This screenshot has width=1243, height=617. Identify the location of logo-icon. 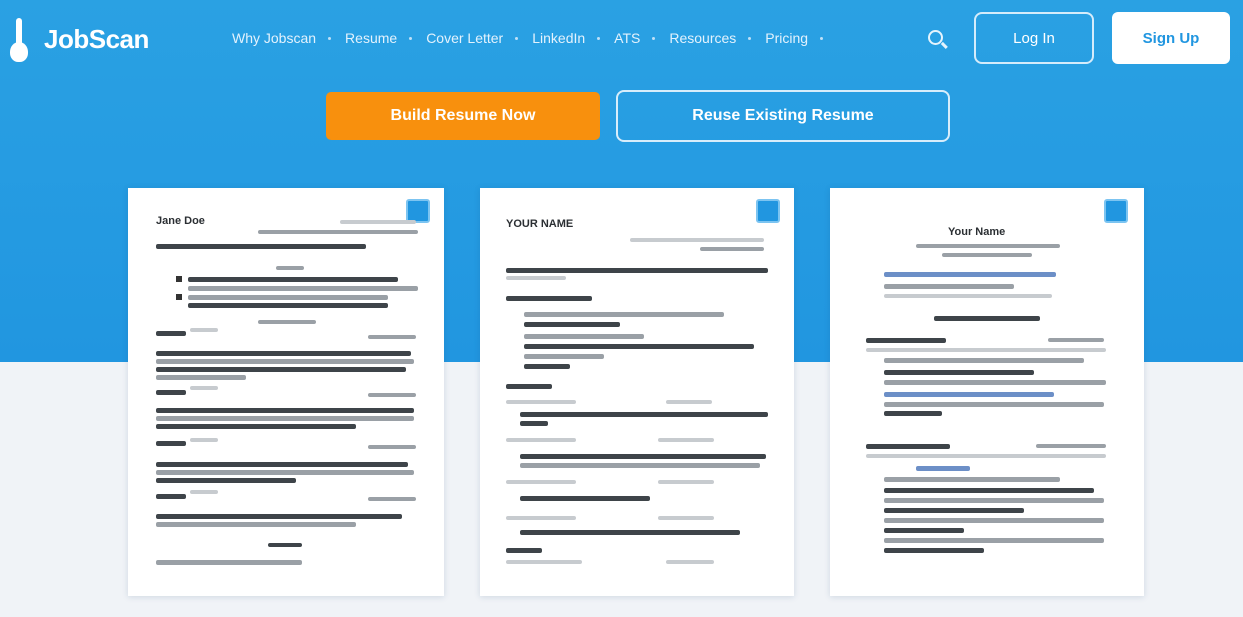
(19, 39).